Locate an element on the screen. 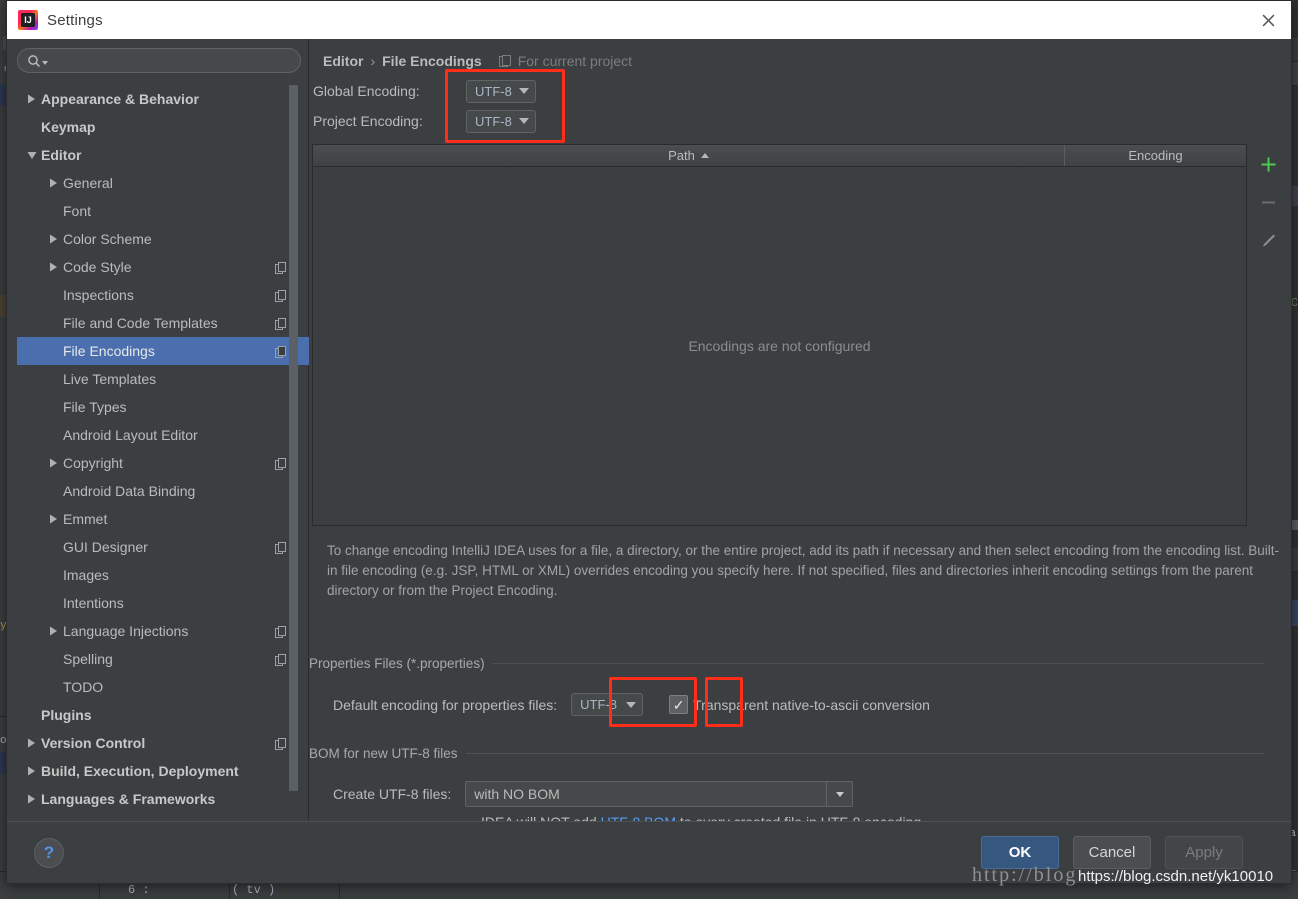 This screenshot has width=1298, height=899. sidebar-item-build-execution-deployment: Build, Execution, Deployment is located at coordinates (163, 771).